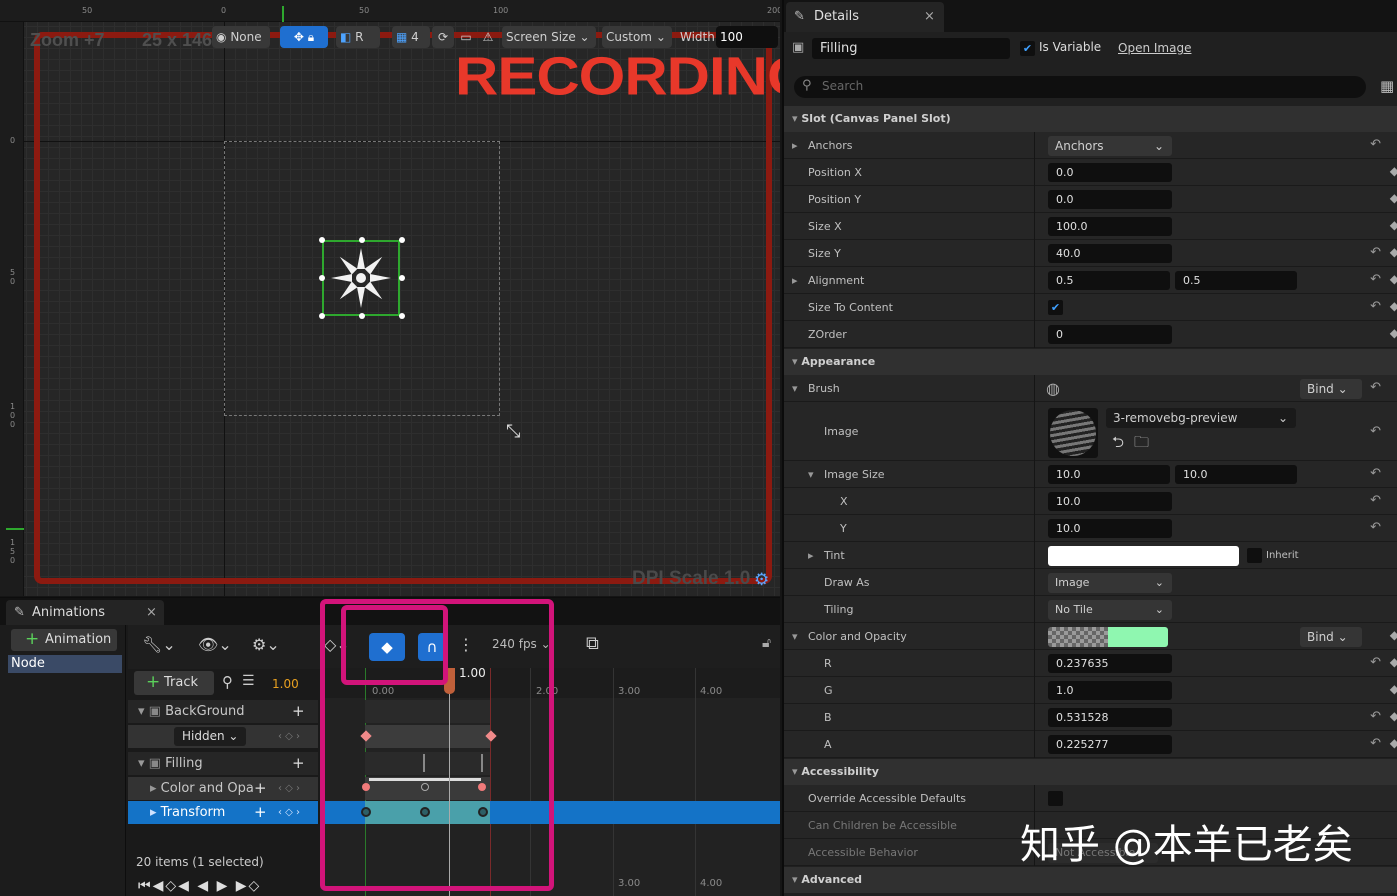  I want to click on visibility-dropdown: Hidden ⌄, so click(210, 736).